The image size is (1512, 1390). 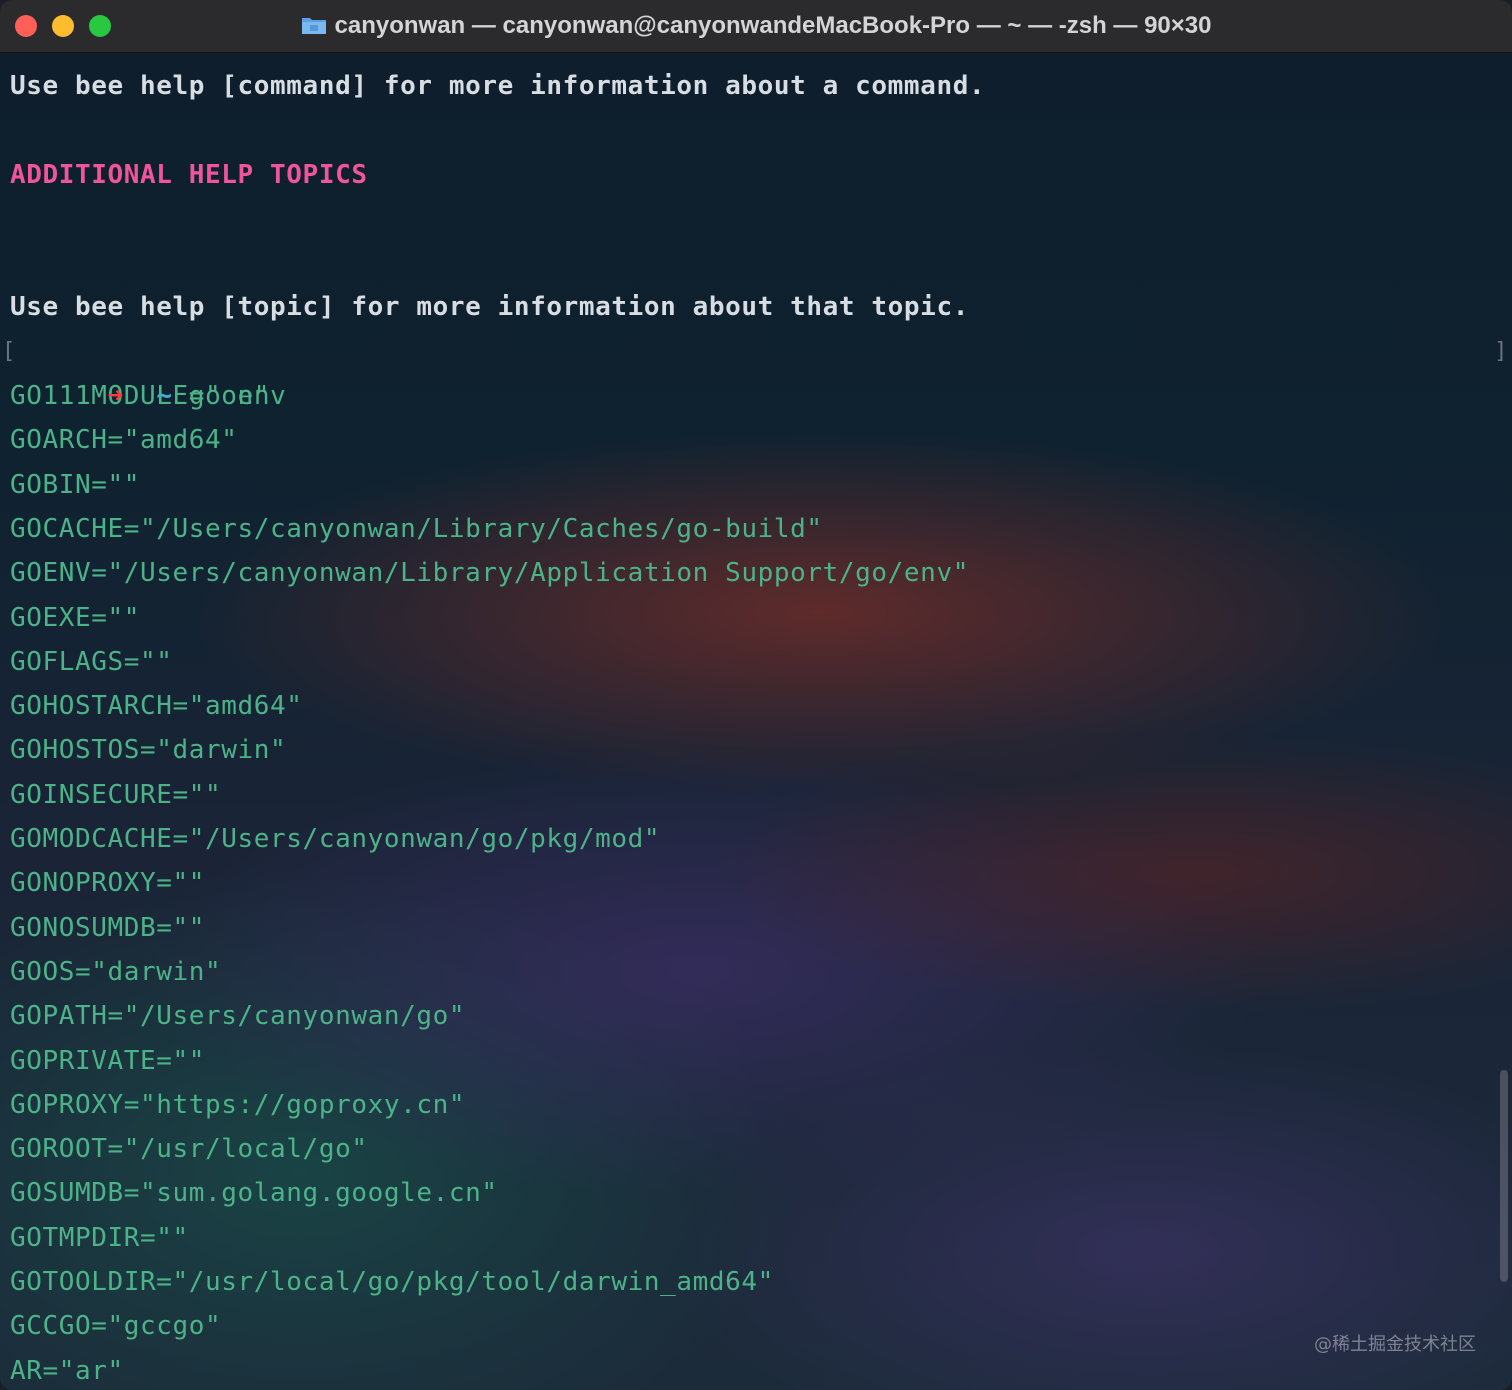 What do you see at coordinates (99, 1237) in the screenshot?
I see `env-line: GOTMPDIR=""` at bounding box center [99, 1237].